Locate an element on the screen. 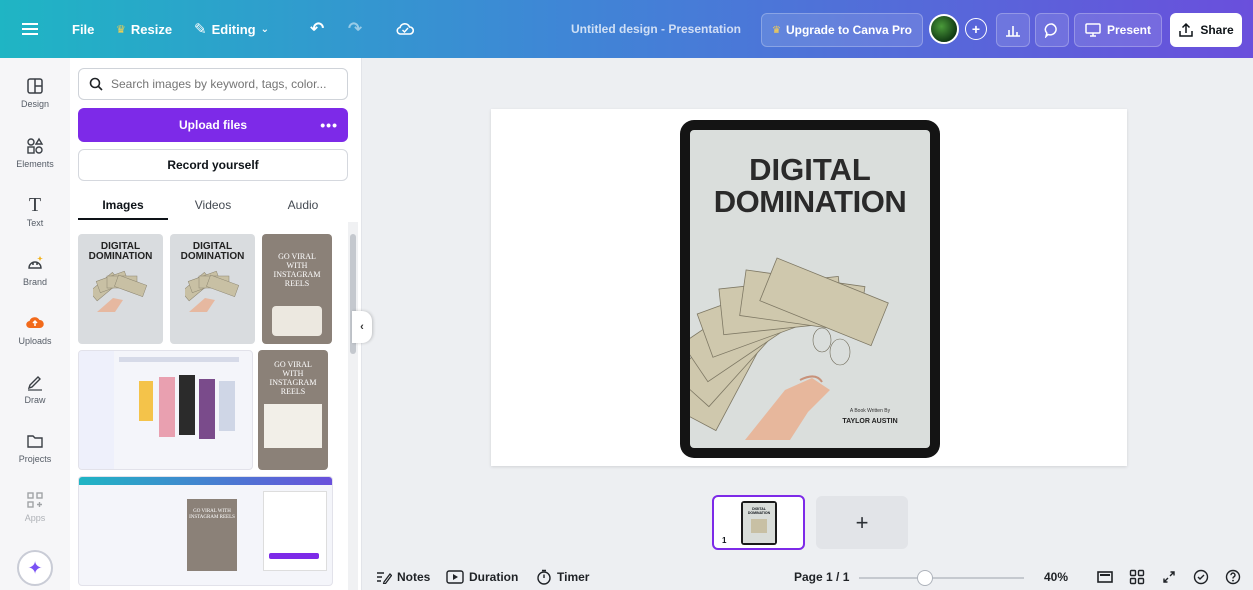 This screenshot has height=590, width=1253. redo-icon: ↷ is located at coordinates (355, 28).